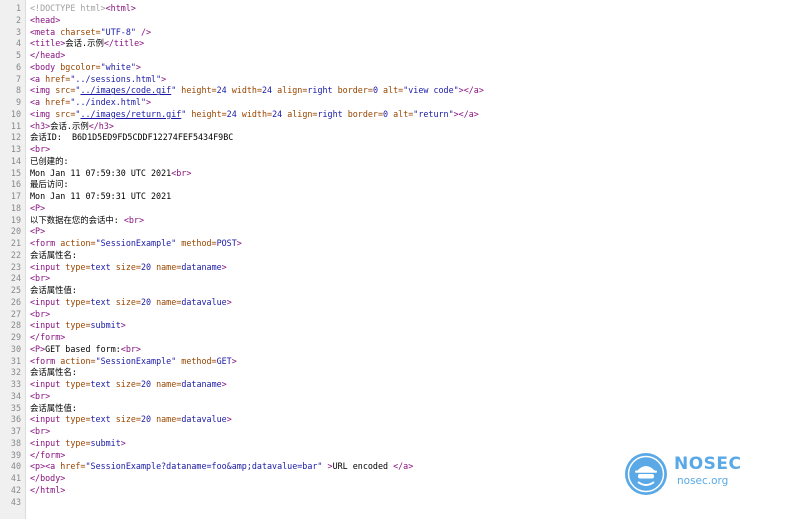 The height and width of the screenshot is (519, 789). What do you see at coordinates (118, 31) in the screenshot?
I see `value-token: "UTF-8"` at bounding box center [118, 31].